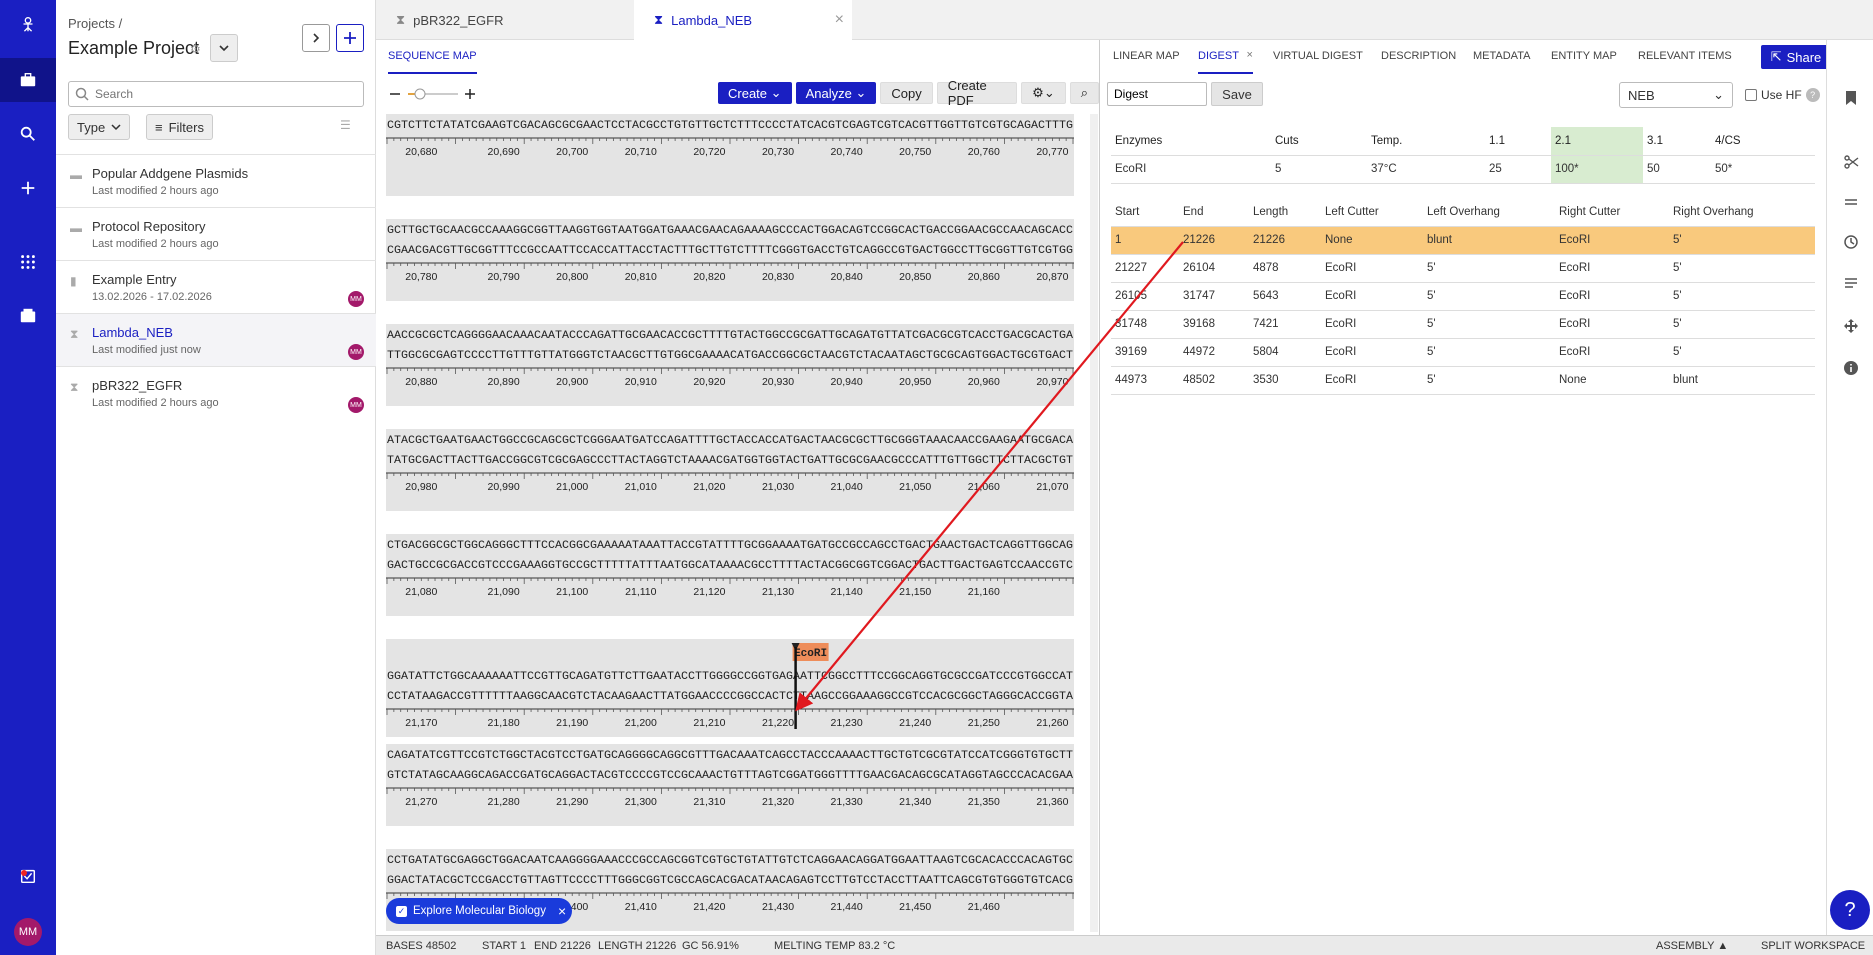  What do you see at coordinates (28, 932) in the screenshot?
I see `user-avatar: MM` at bounding box center [28, 932].